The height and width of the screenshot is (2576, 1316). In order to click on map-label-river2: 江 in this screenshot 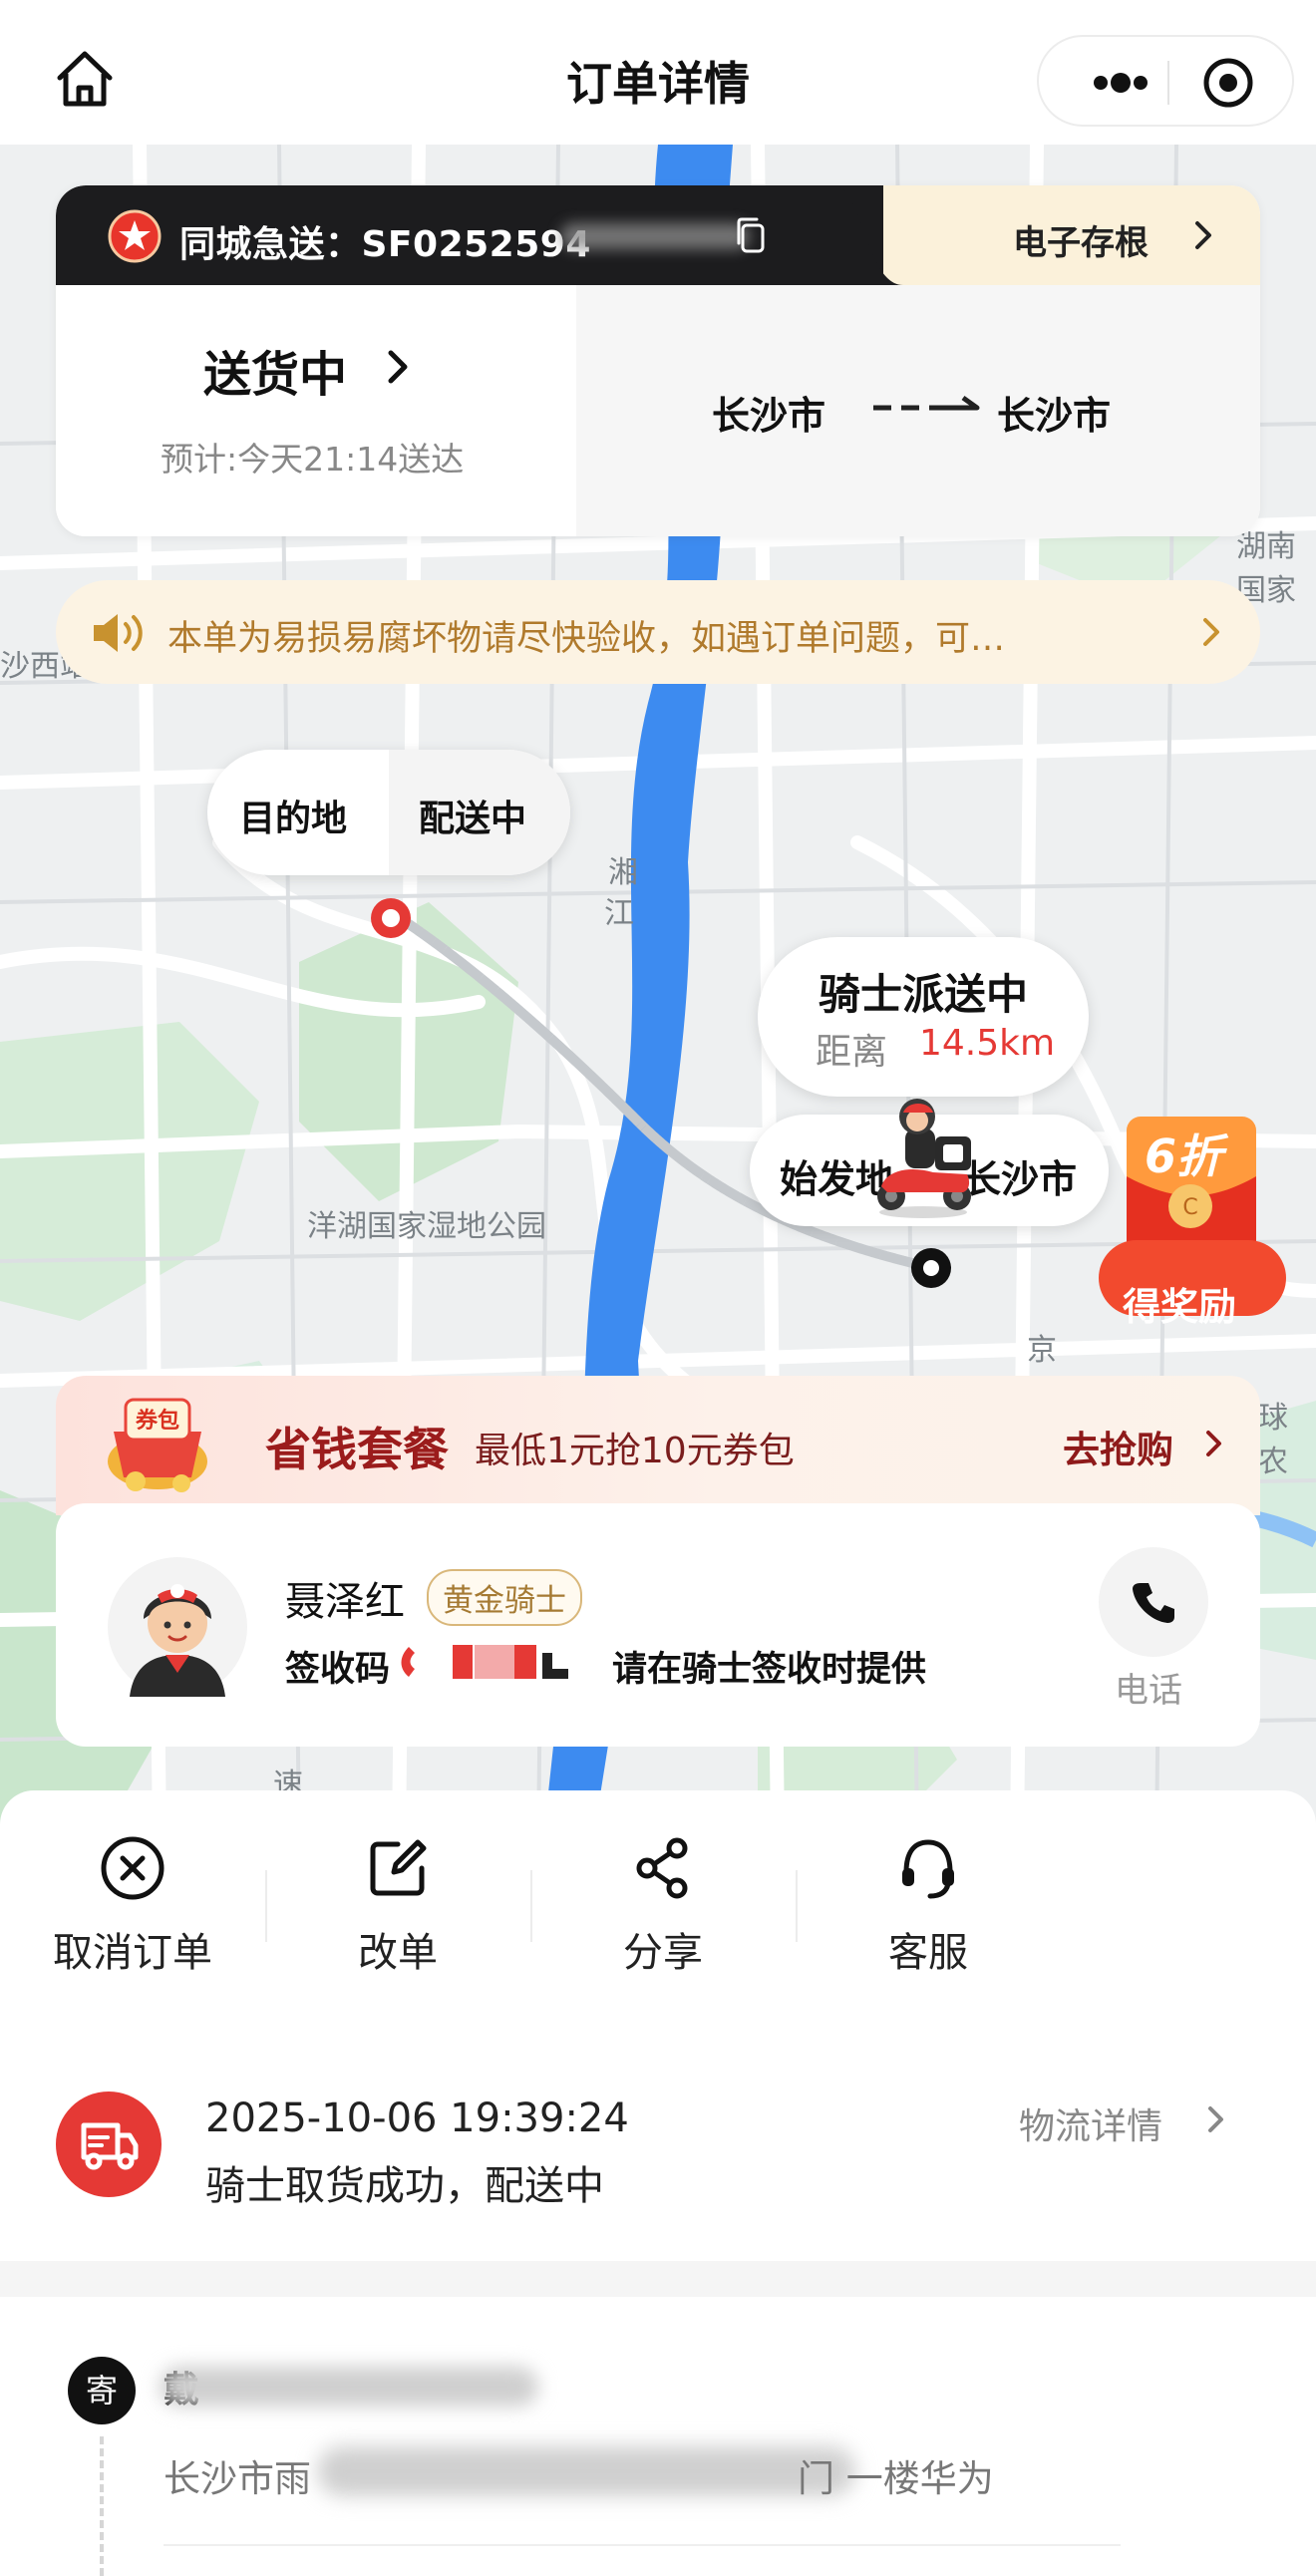, I will do `click(619, 913)`.